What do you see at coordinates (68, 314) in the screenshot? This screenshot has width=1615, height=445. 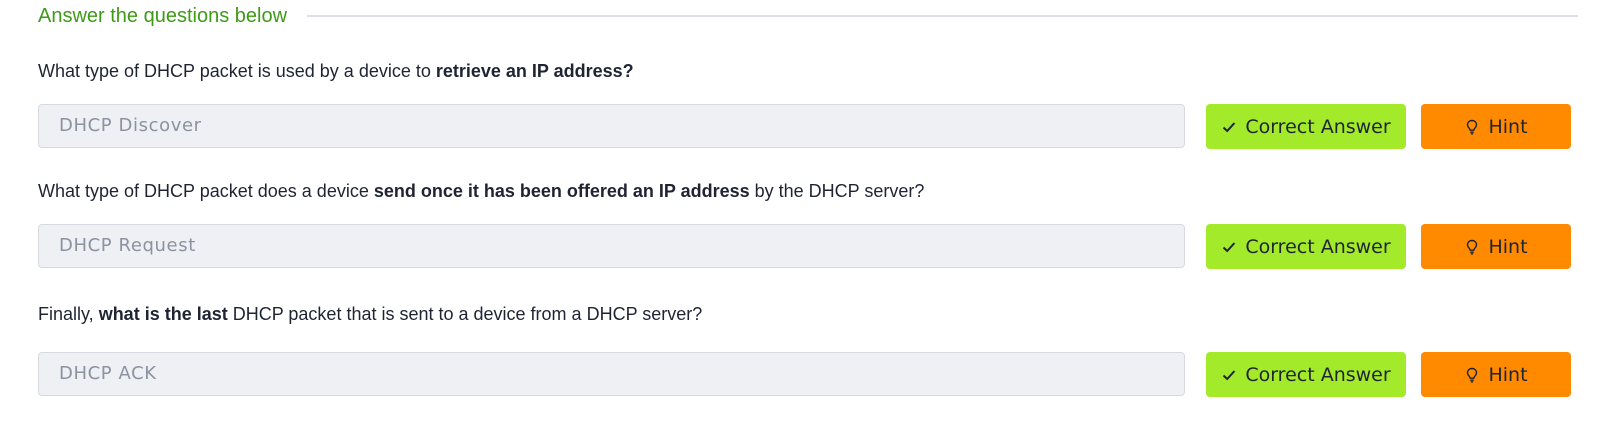 I see `question-text-part: Finally,` at bounding box center [68, 314].